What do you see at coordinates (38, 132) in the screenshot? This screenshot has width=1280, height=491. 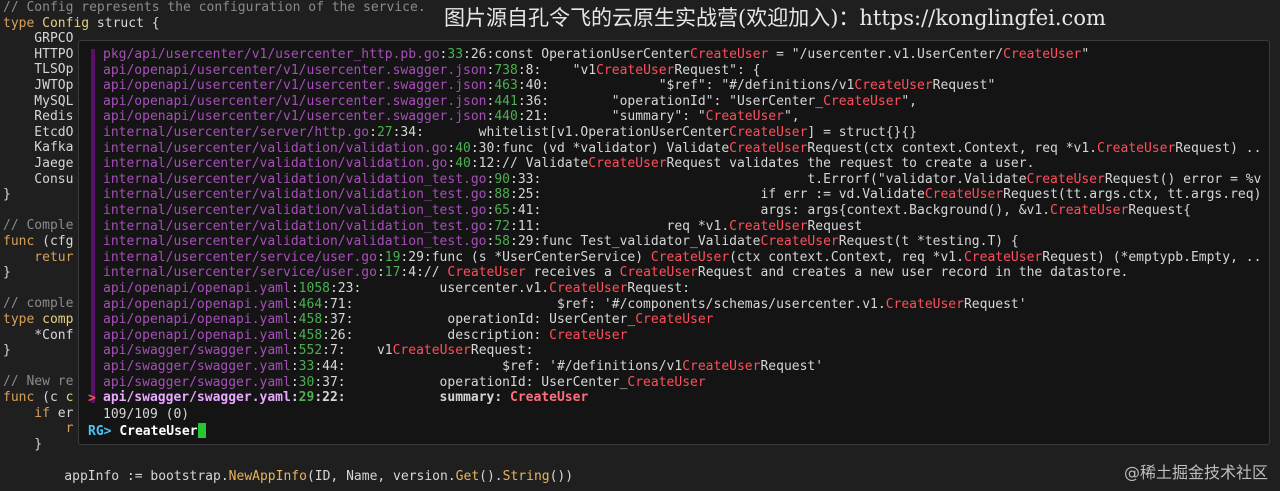 I see `code-token: EtcdO` at bounding box center [38, 132].